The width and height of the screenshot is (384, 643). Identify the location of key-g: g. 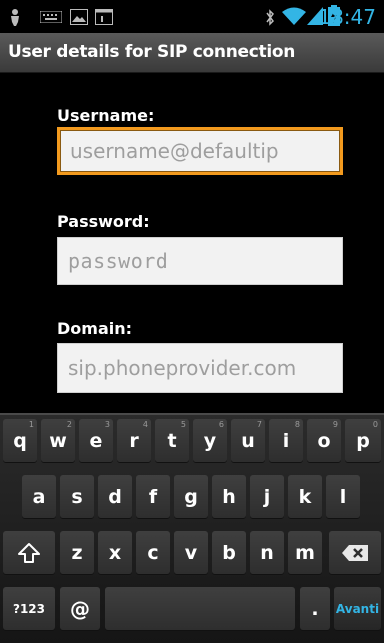
(191, 496).